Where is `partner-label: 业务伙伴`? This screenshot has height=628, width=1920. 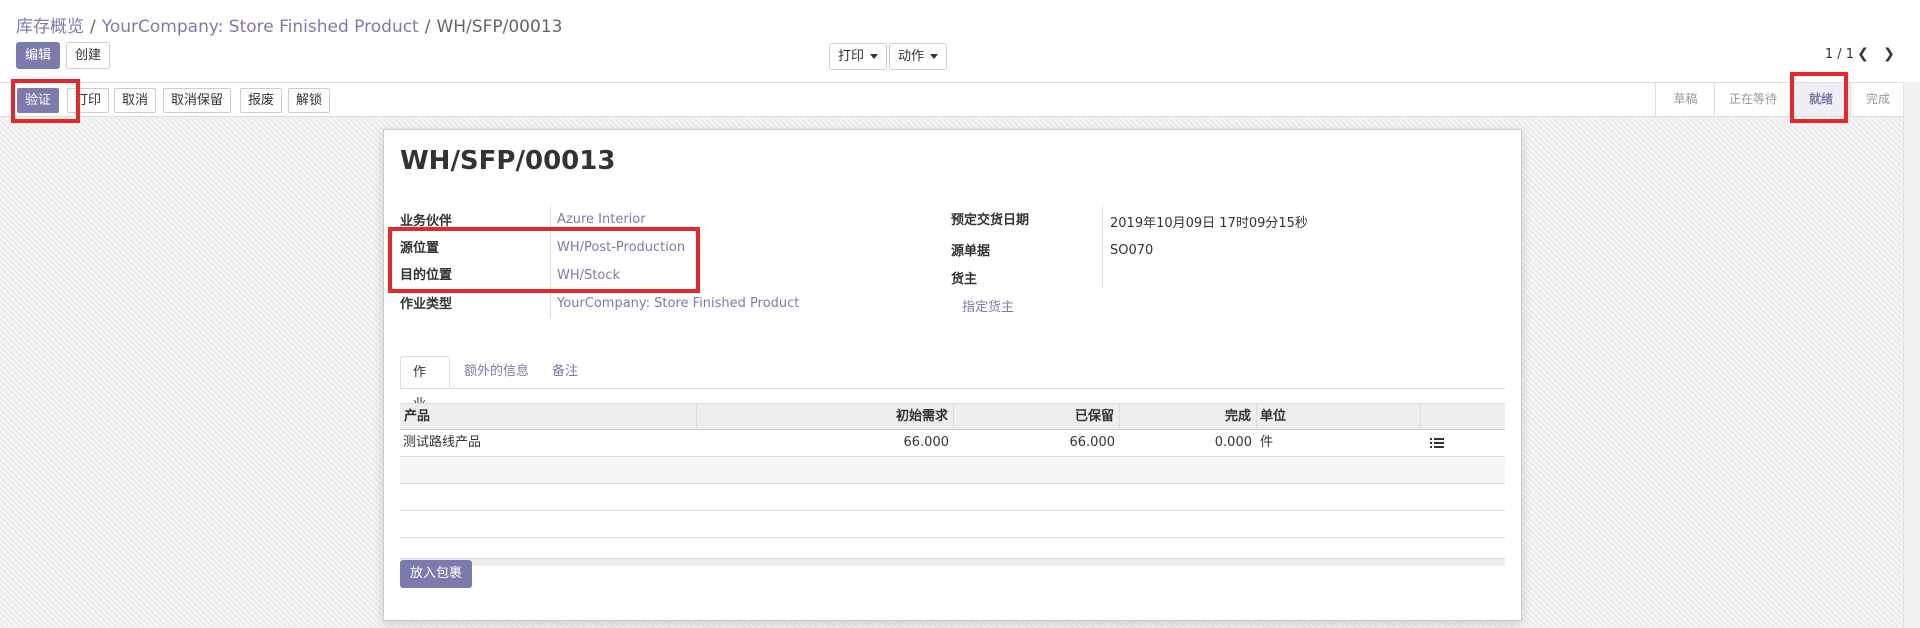 partner-label: 业务伙伴 is located at coordinates (426, 221).